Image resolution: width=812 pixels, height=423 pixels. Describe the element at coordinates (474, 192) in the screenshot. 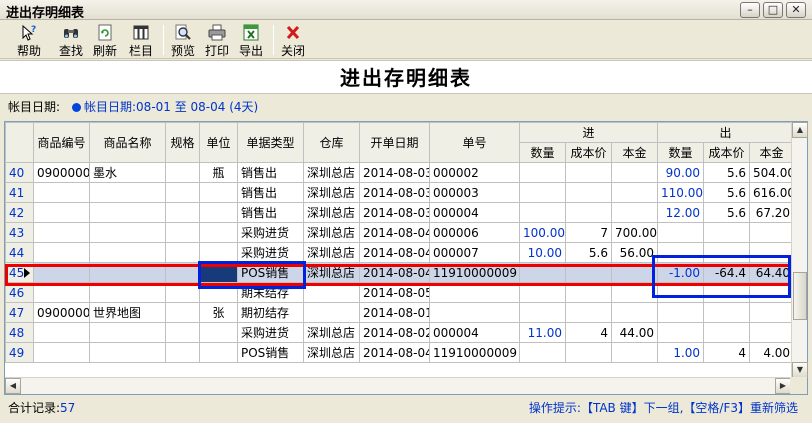

I see `doc-no-cell: 000003` at that location.